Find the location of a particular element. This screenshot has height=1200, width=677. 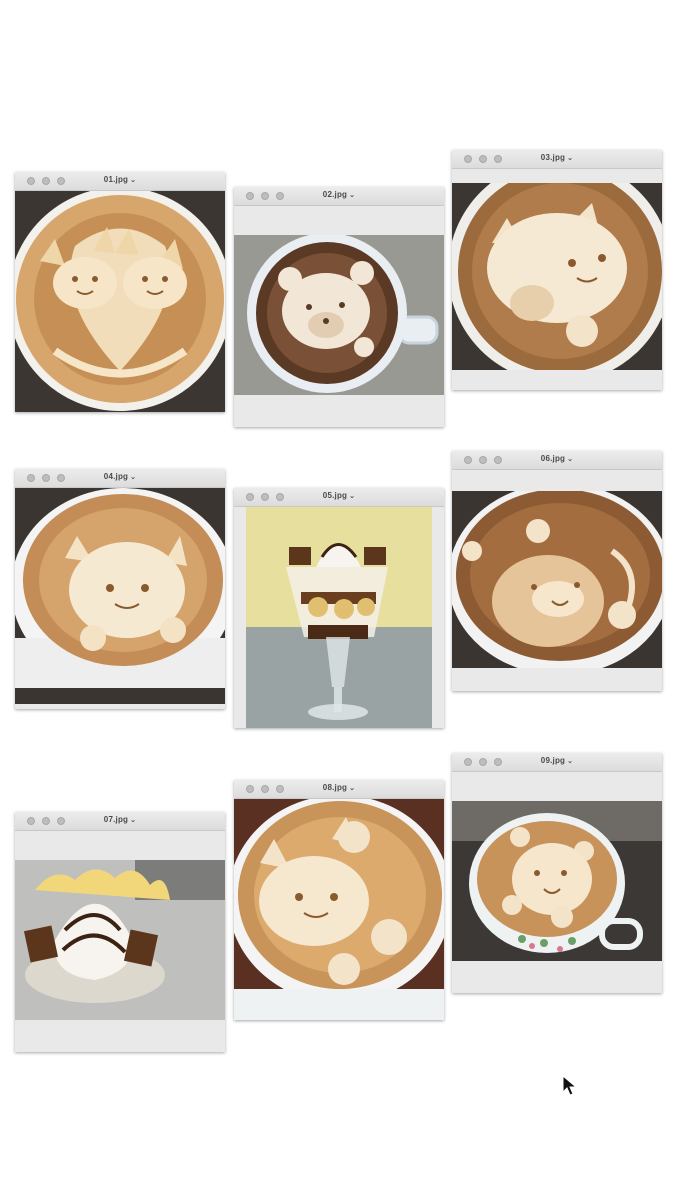

image-window-06: 06.jpg ⌄ is located at coordinates (557, 571).